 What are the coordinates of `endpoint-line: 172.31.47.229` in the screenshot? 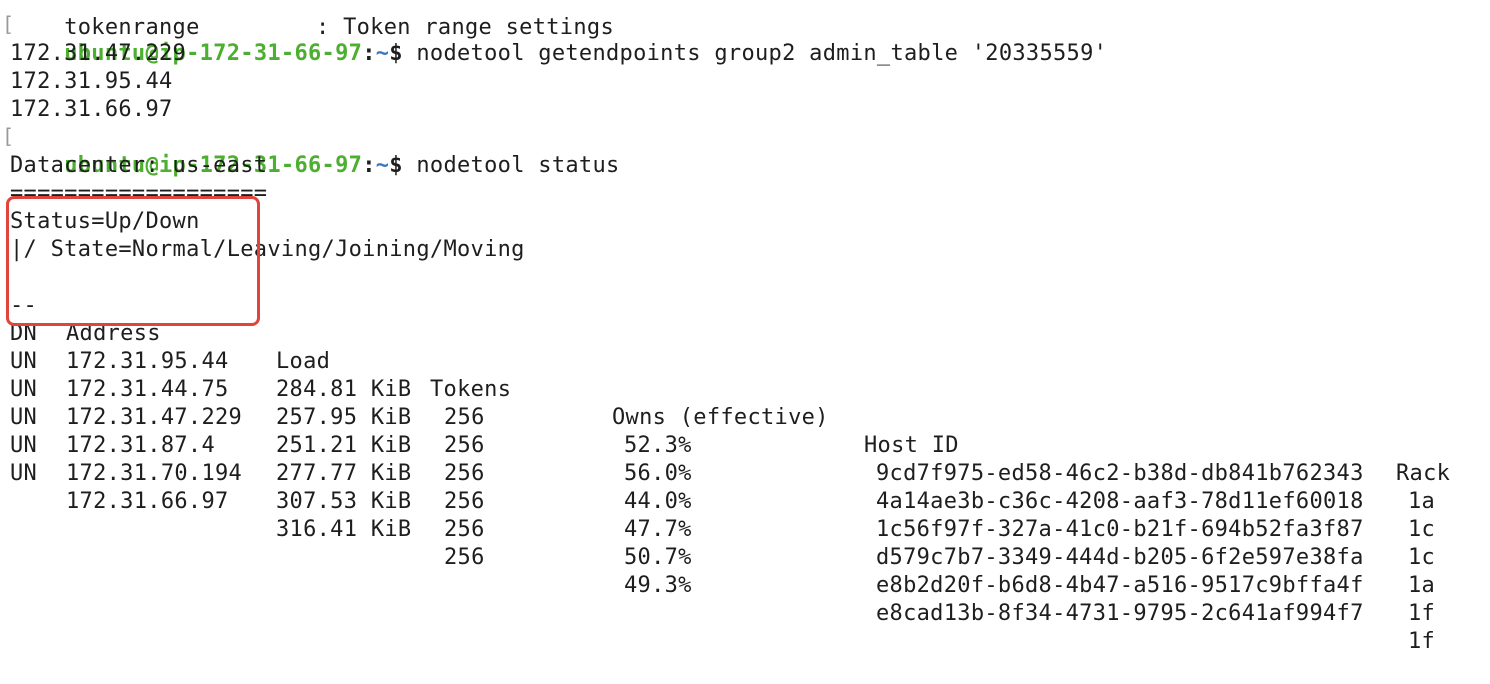 It's located at (98, 53).